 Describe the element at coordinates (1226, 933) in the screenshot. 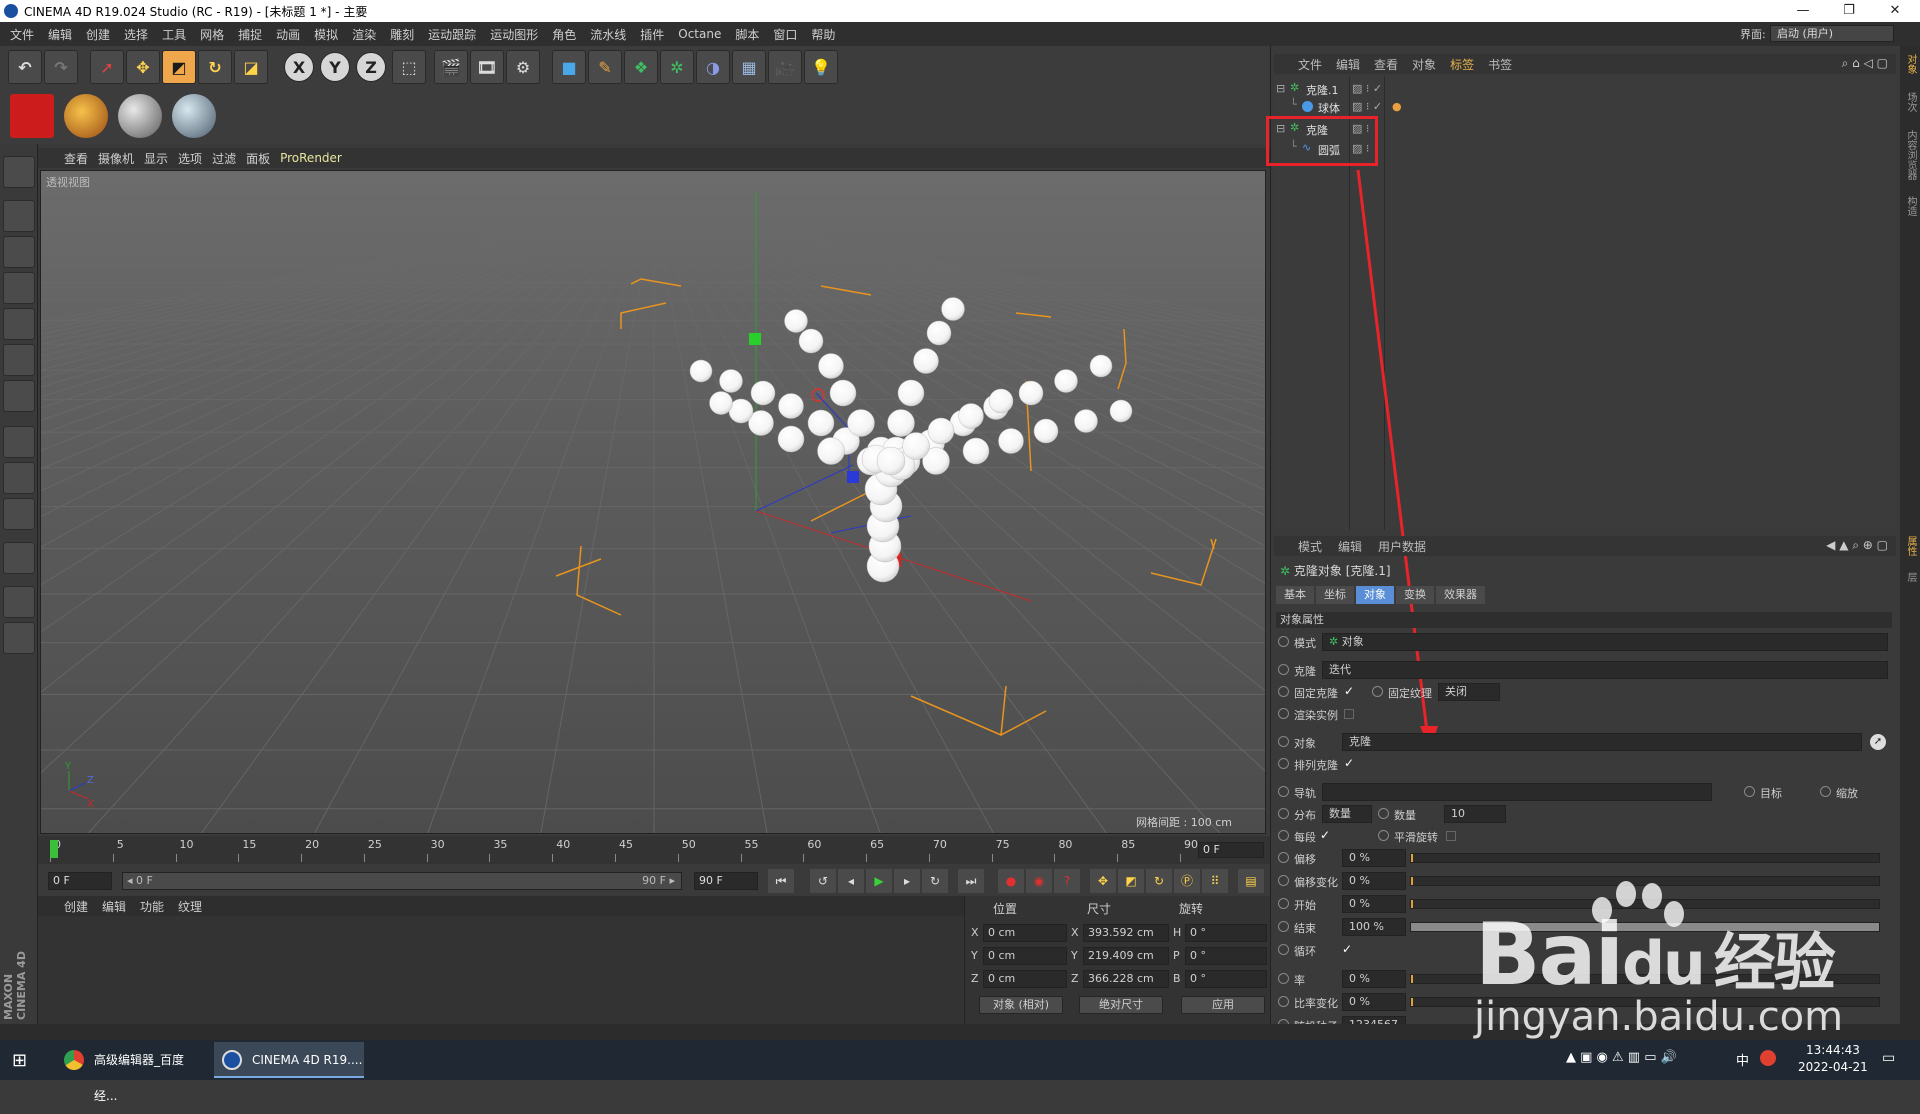

I see `rot-h-field: 0 °` at that location.